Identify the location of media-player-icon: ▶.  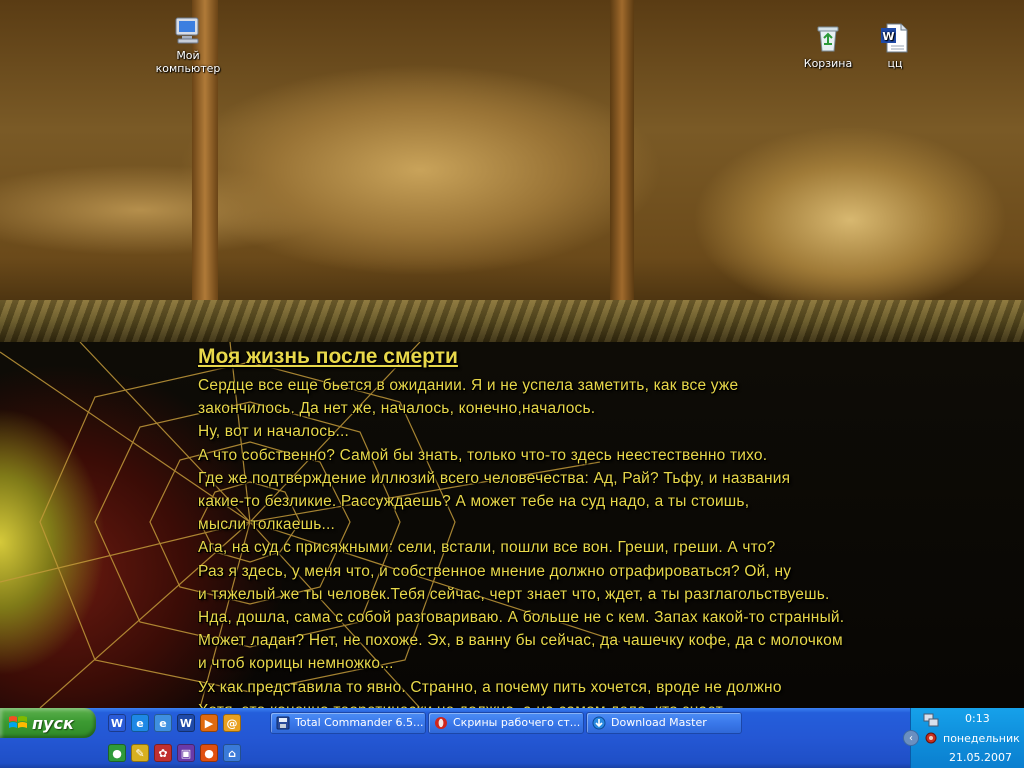
(209, 723).